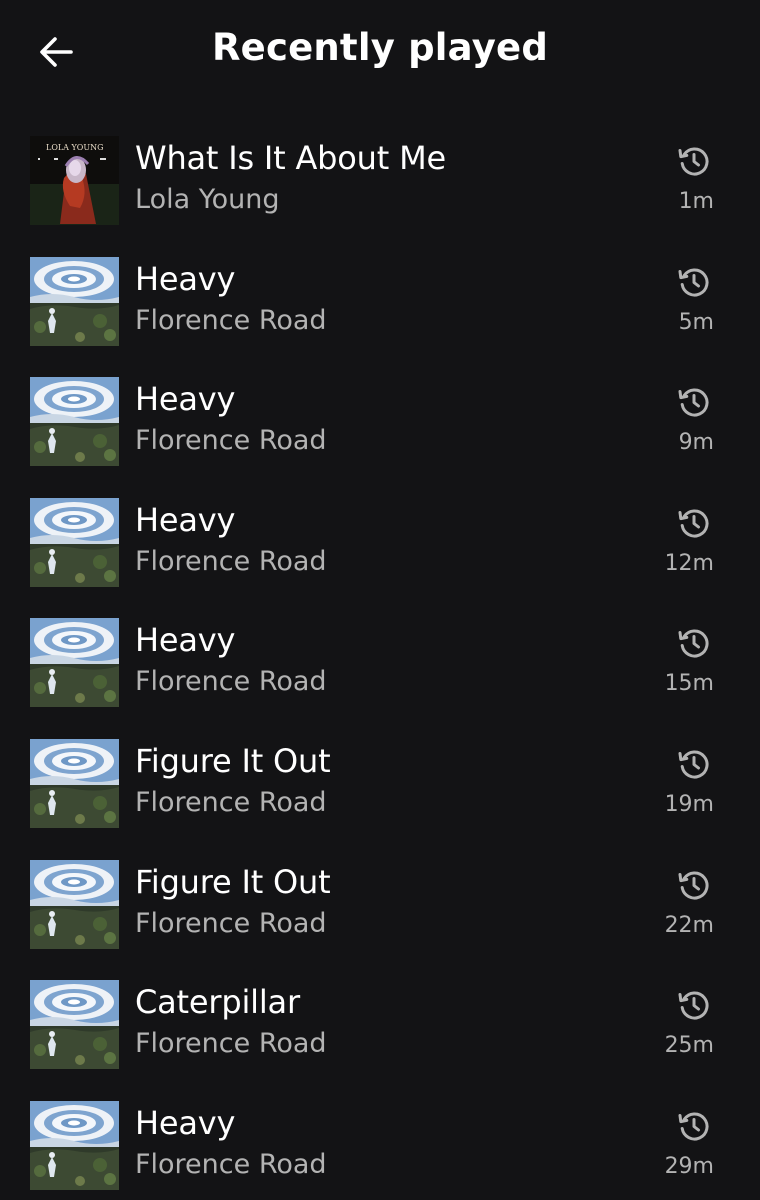  What do you see at coordinates (380, 556) in the screenshot?
I see `list-item: Heavy Florence Road 12m` at bounding box center [380, 556].